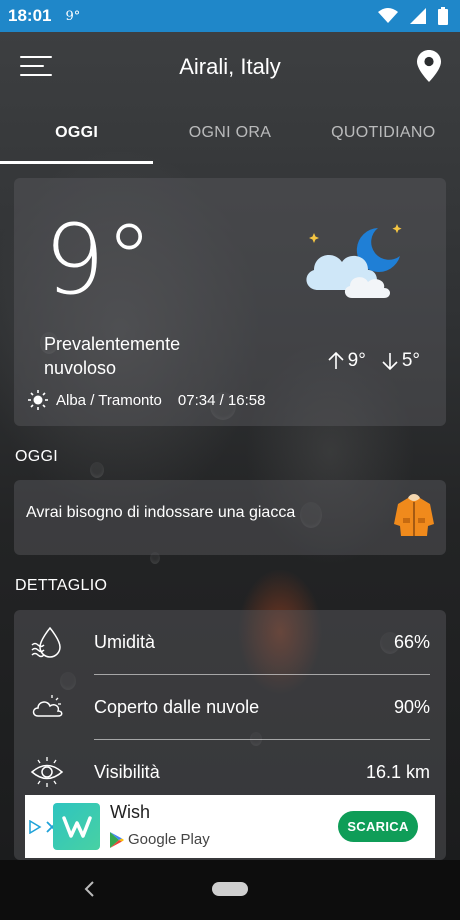 Image resolution: width=460 pixels, height=920 pixels. Describe the element at coordinates (429, 66) in the screenshot. I see `location-pin-icon` at that location.